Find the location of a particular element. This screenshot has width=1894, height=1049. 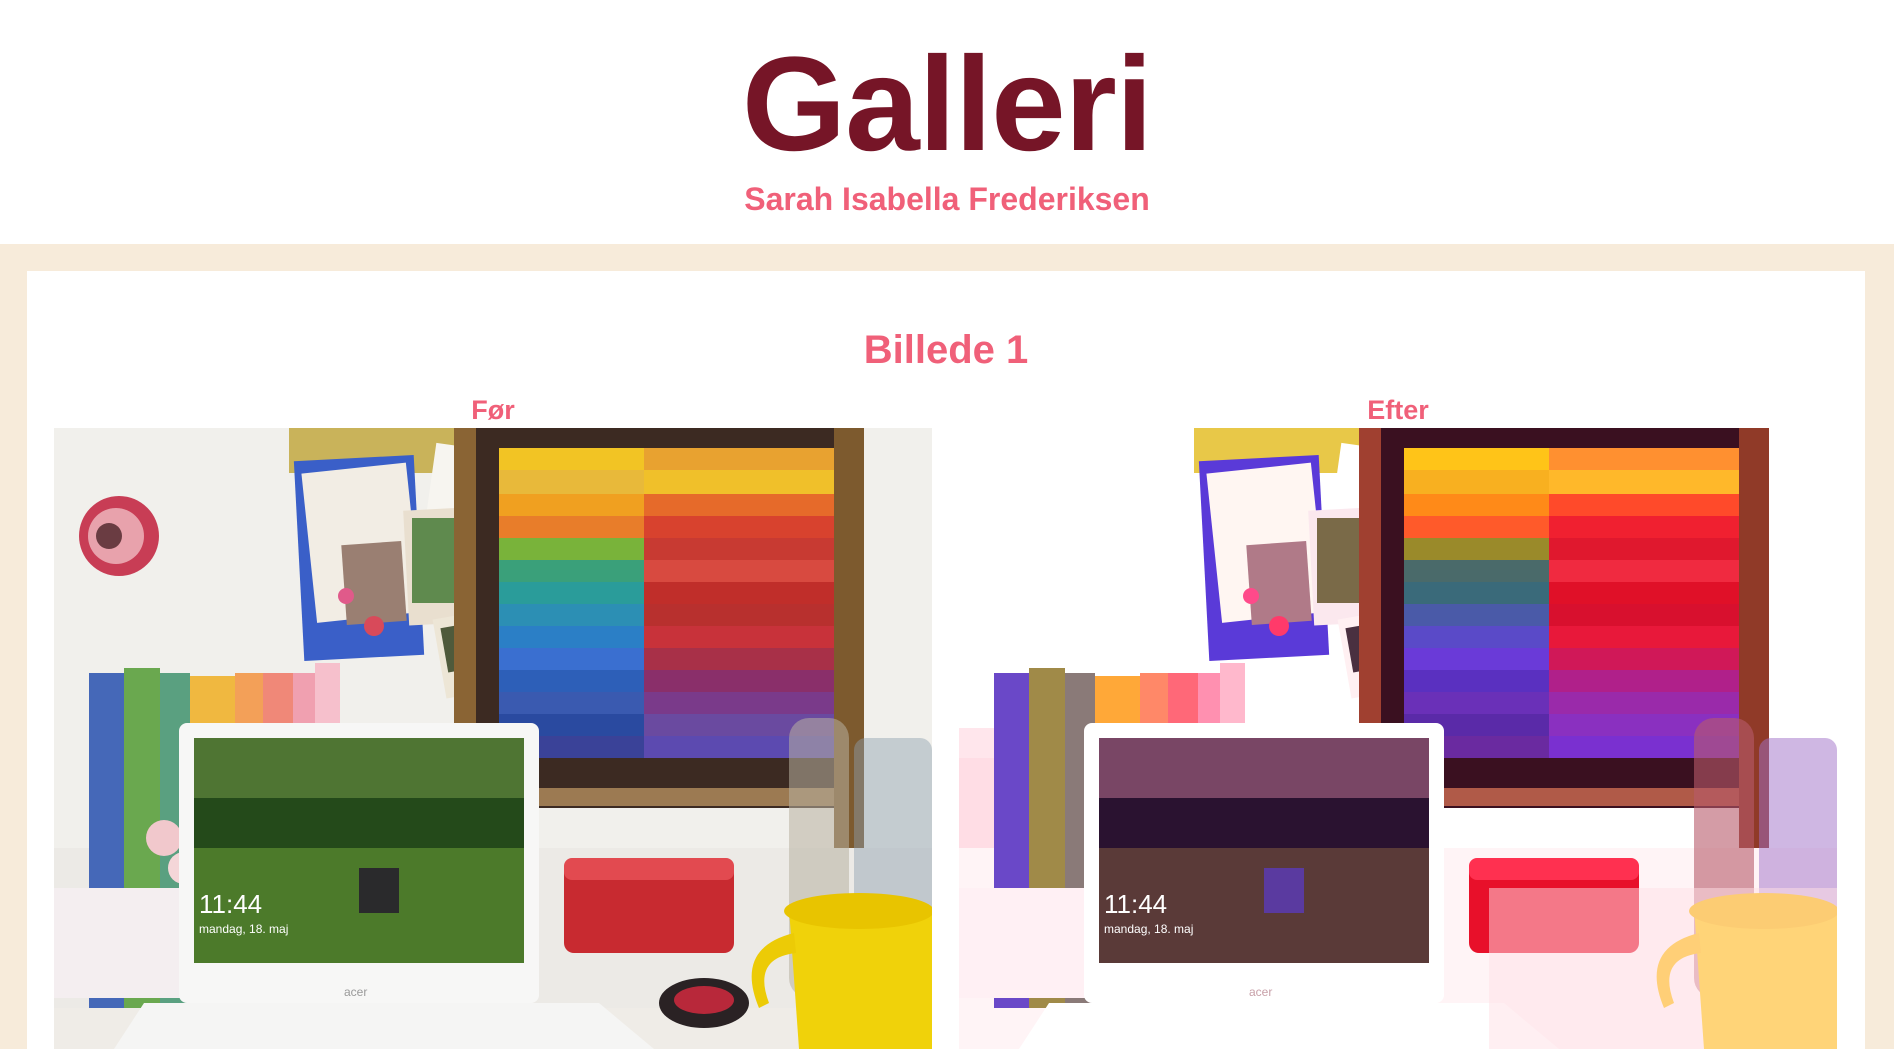

before-label: Før is located at coordinates (493, 410).